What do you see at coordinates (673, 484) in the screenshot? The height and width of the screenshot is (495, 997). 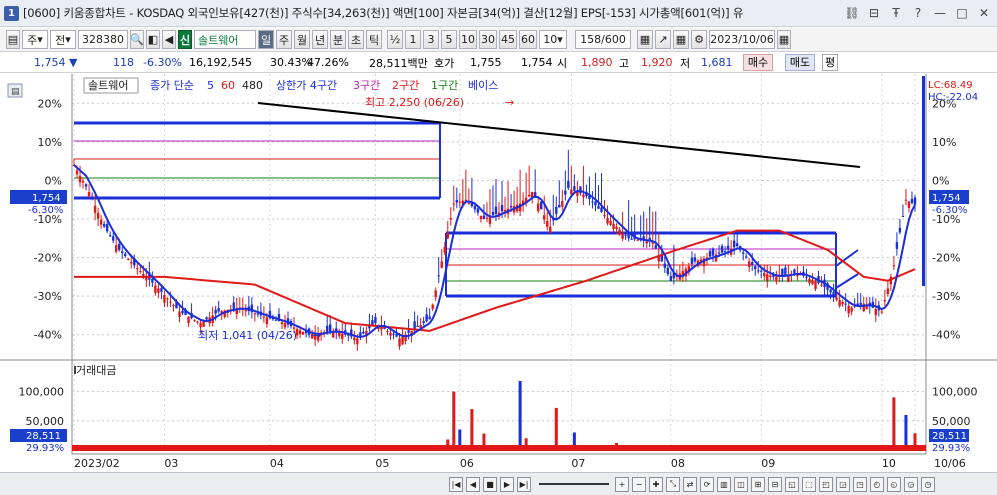 I see `tool-b-icon: ⤡` at bounding box center [673, 484].